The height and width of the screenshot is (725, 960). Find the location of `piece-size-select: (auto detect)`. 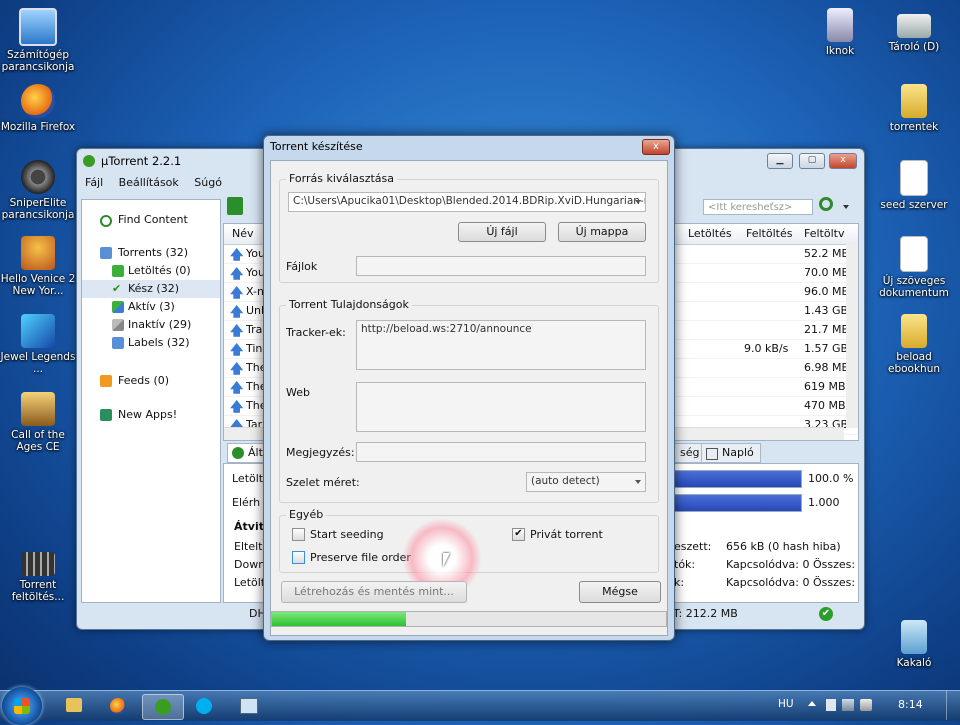

piece-size-select: (auto detect) is located at coordinates (586, 482).